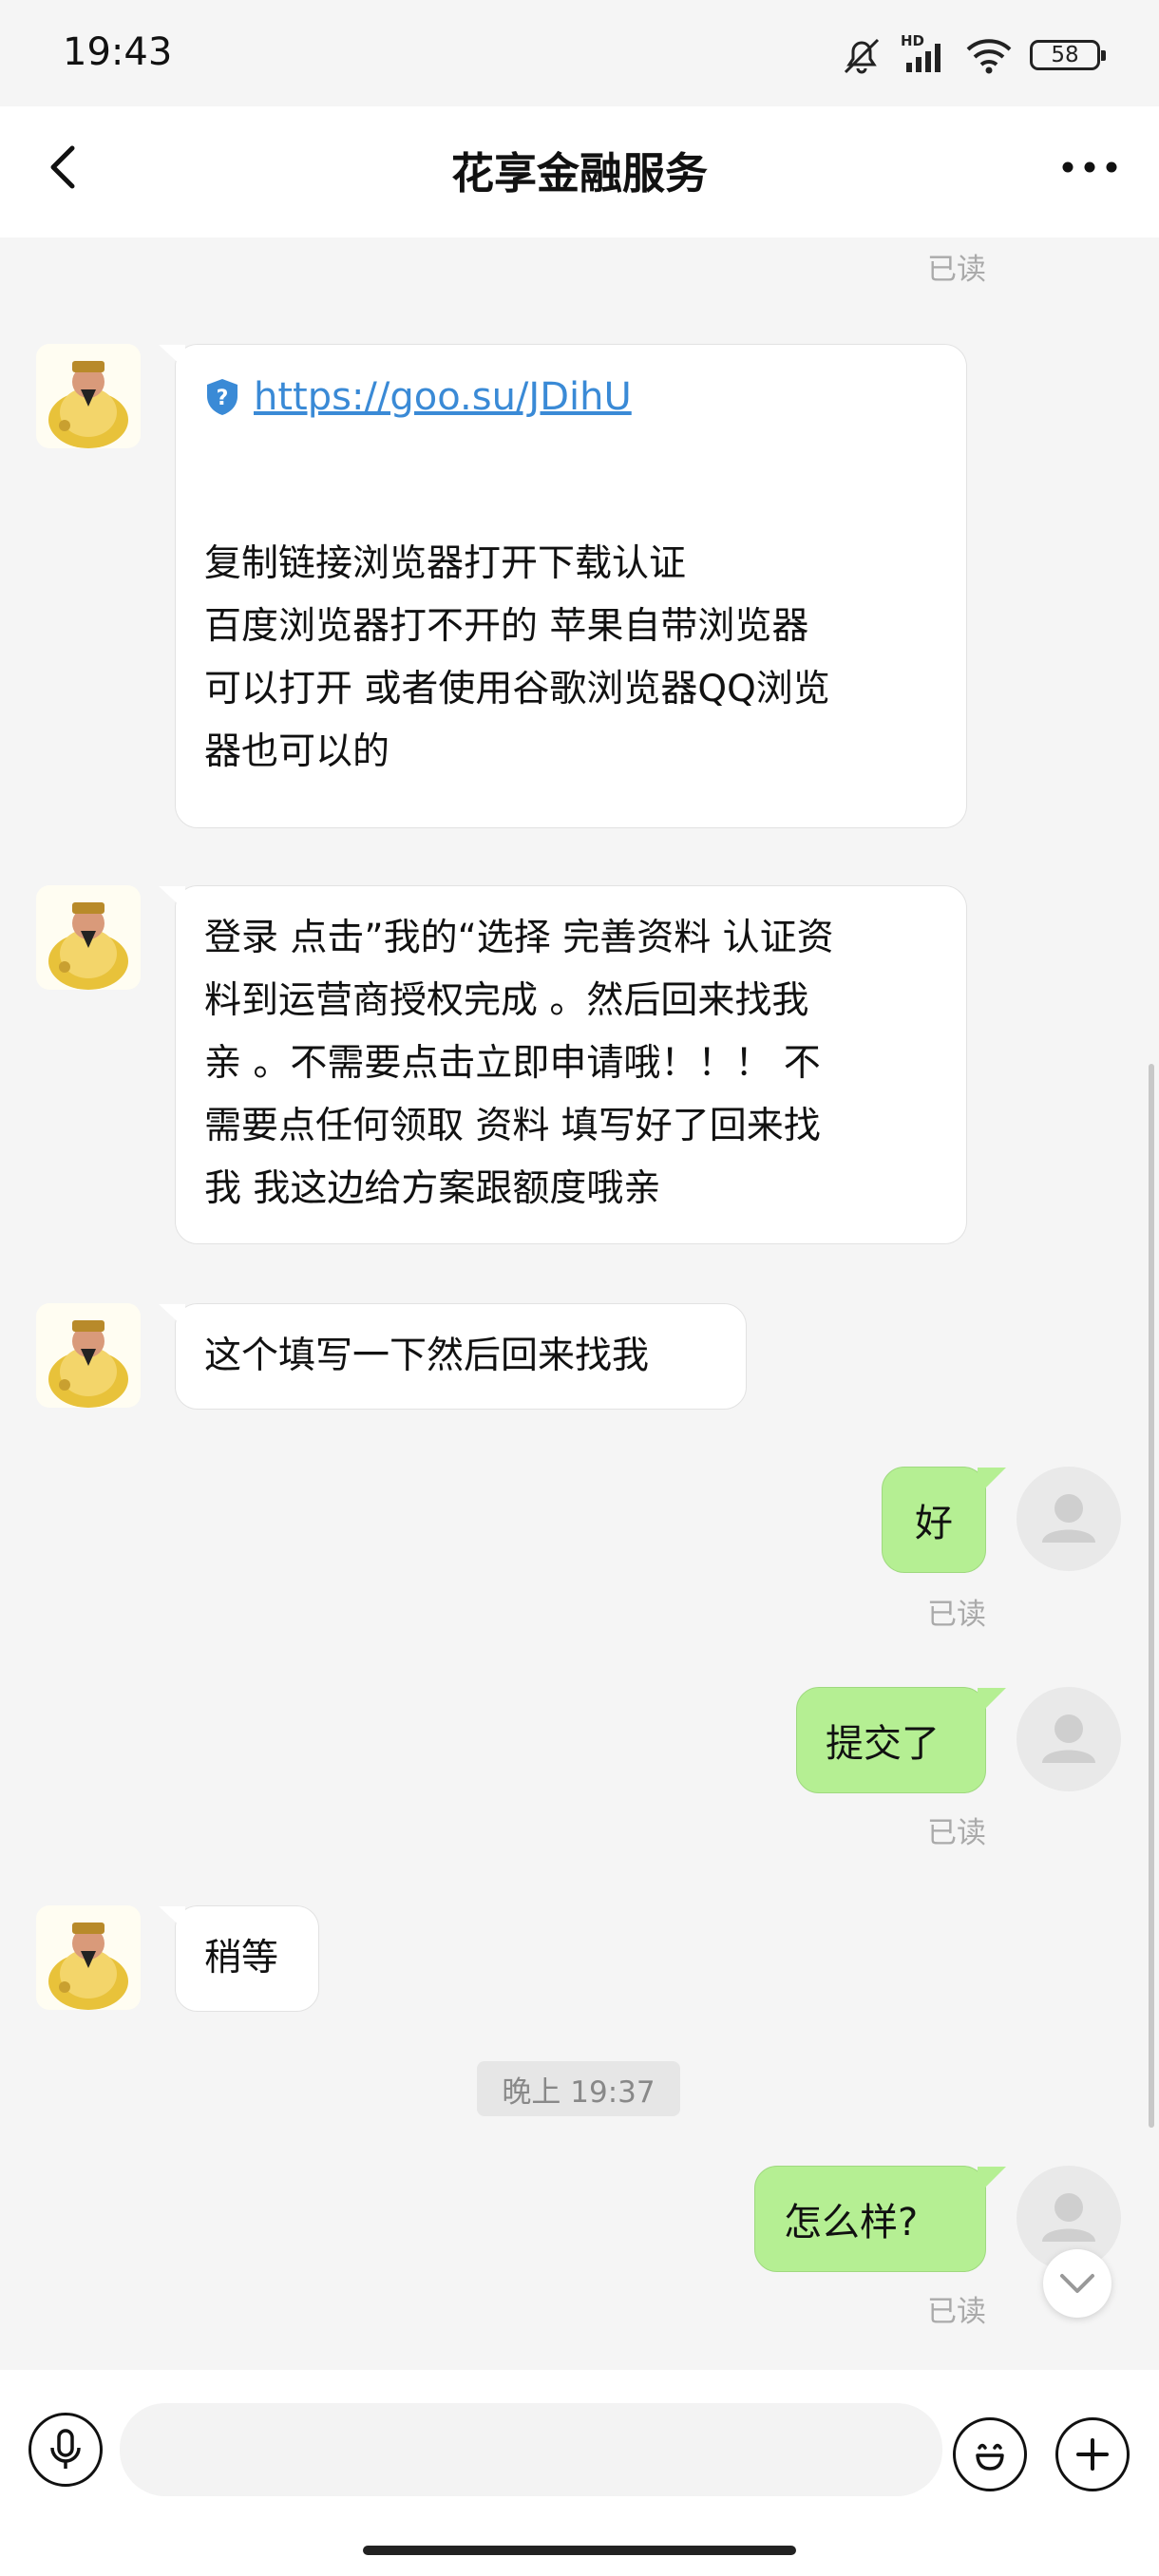  I want to click on scrollbar, so click(1151, 1596).